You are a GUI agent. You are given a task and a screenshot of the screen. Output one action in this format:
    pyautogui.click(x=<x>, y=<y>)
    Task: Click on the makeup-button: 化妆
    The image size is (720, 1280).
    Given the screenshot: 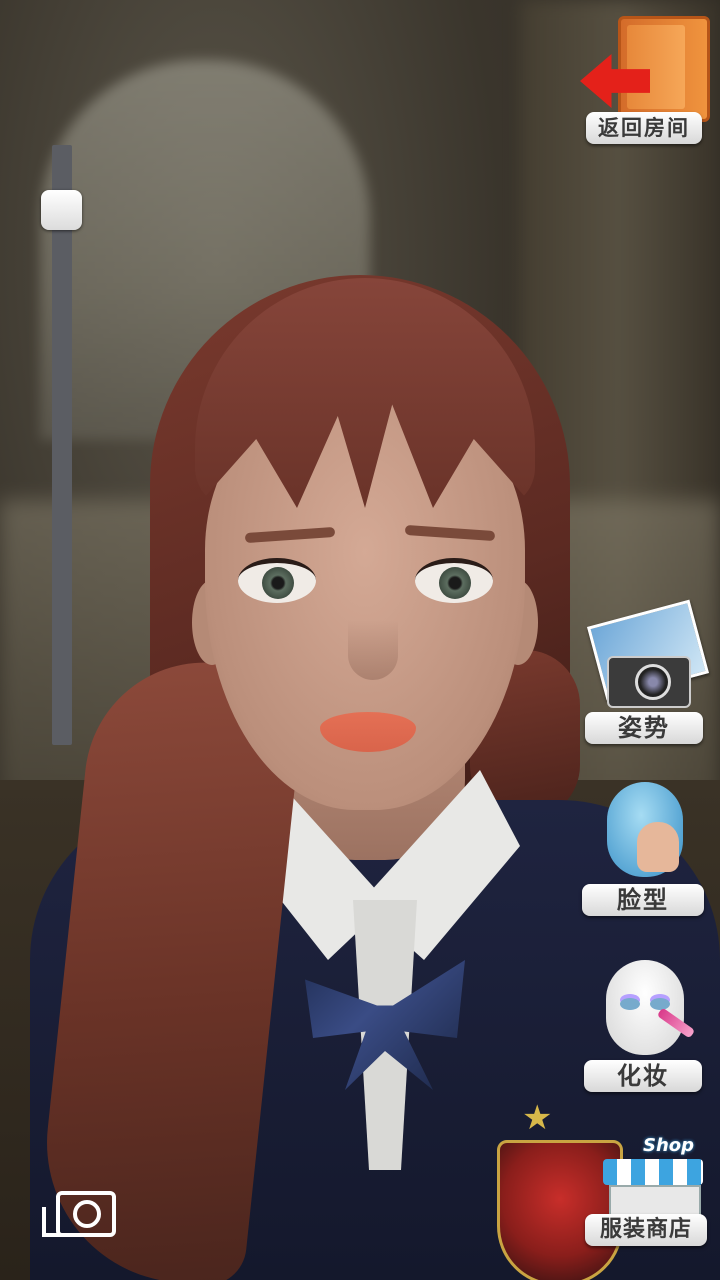 What is the action you would take?
    pyautogui.click(x=646, y=1027)
    